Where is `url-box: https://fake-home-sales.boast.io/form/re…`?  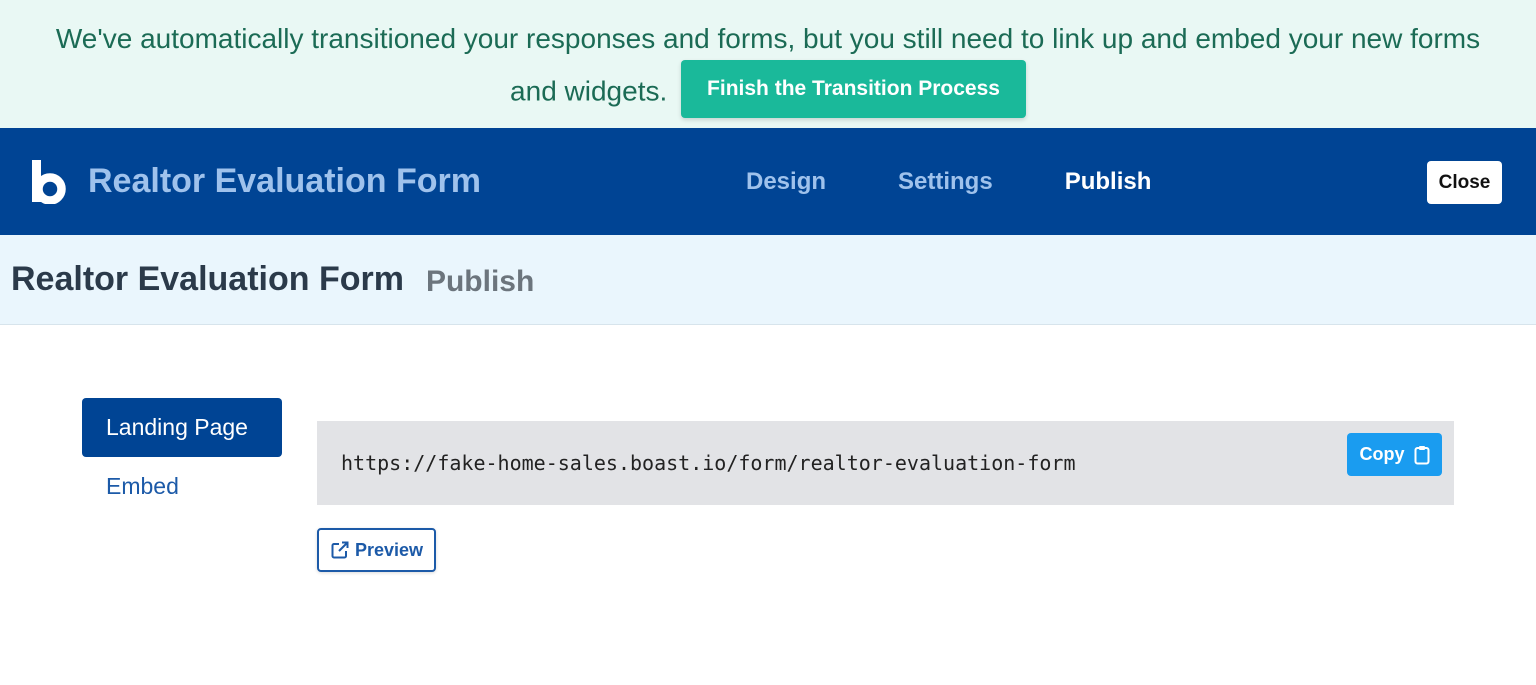
url-box: https://fake-home-sales.boast.io/form/re… is located at coordinates (885, 463).